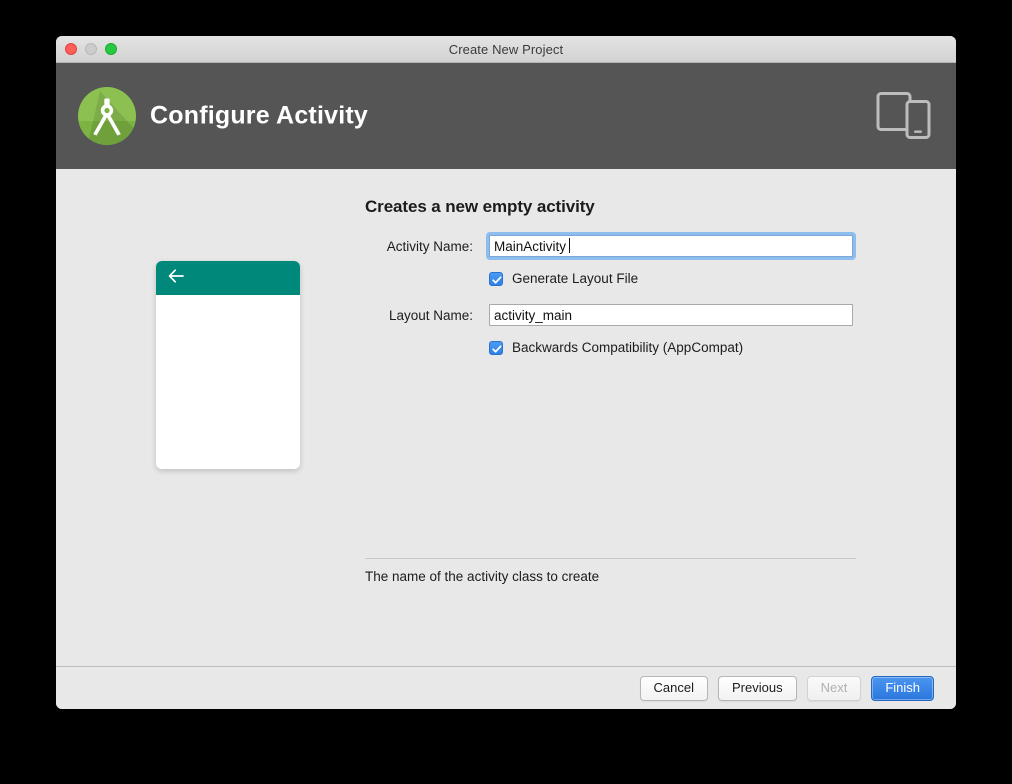 This screenshot has width=1012, height=784. What do you see at coordinates (480, 206) in the screenshot?
I see `form-heading: Creates a new empty activity` at bounding box center [480, 206].